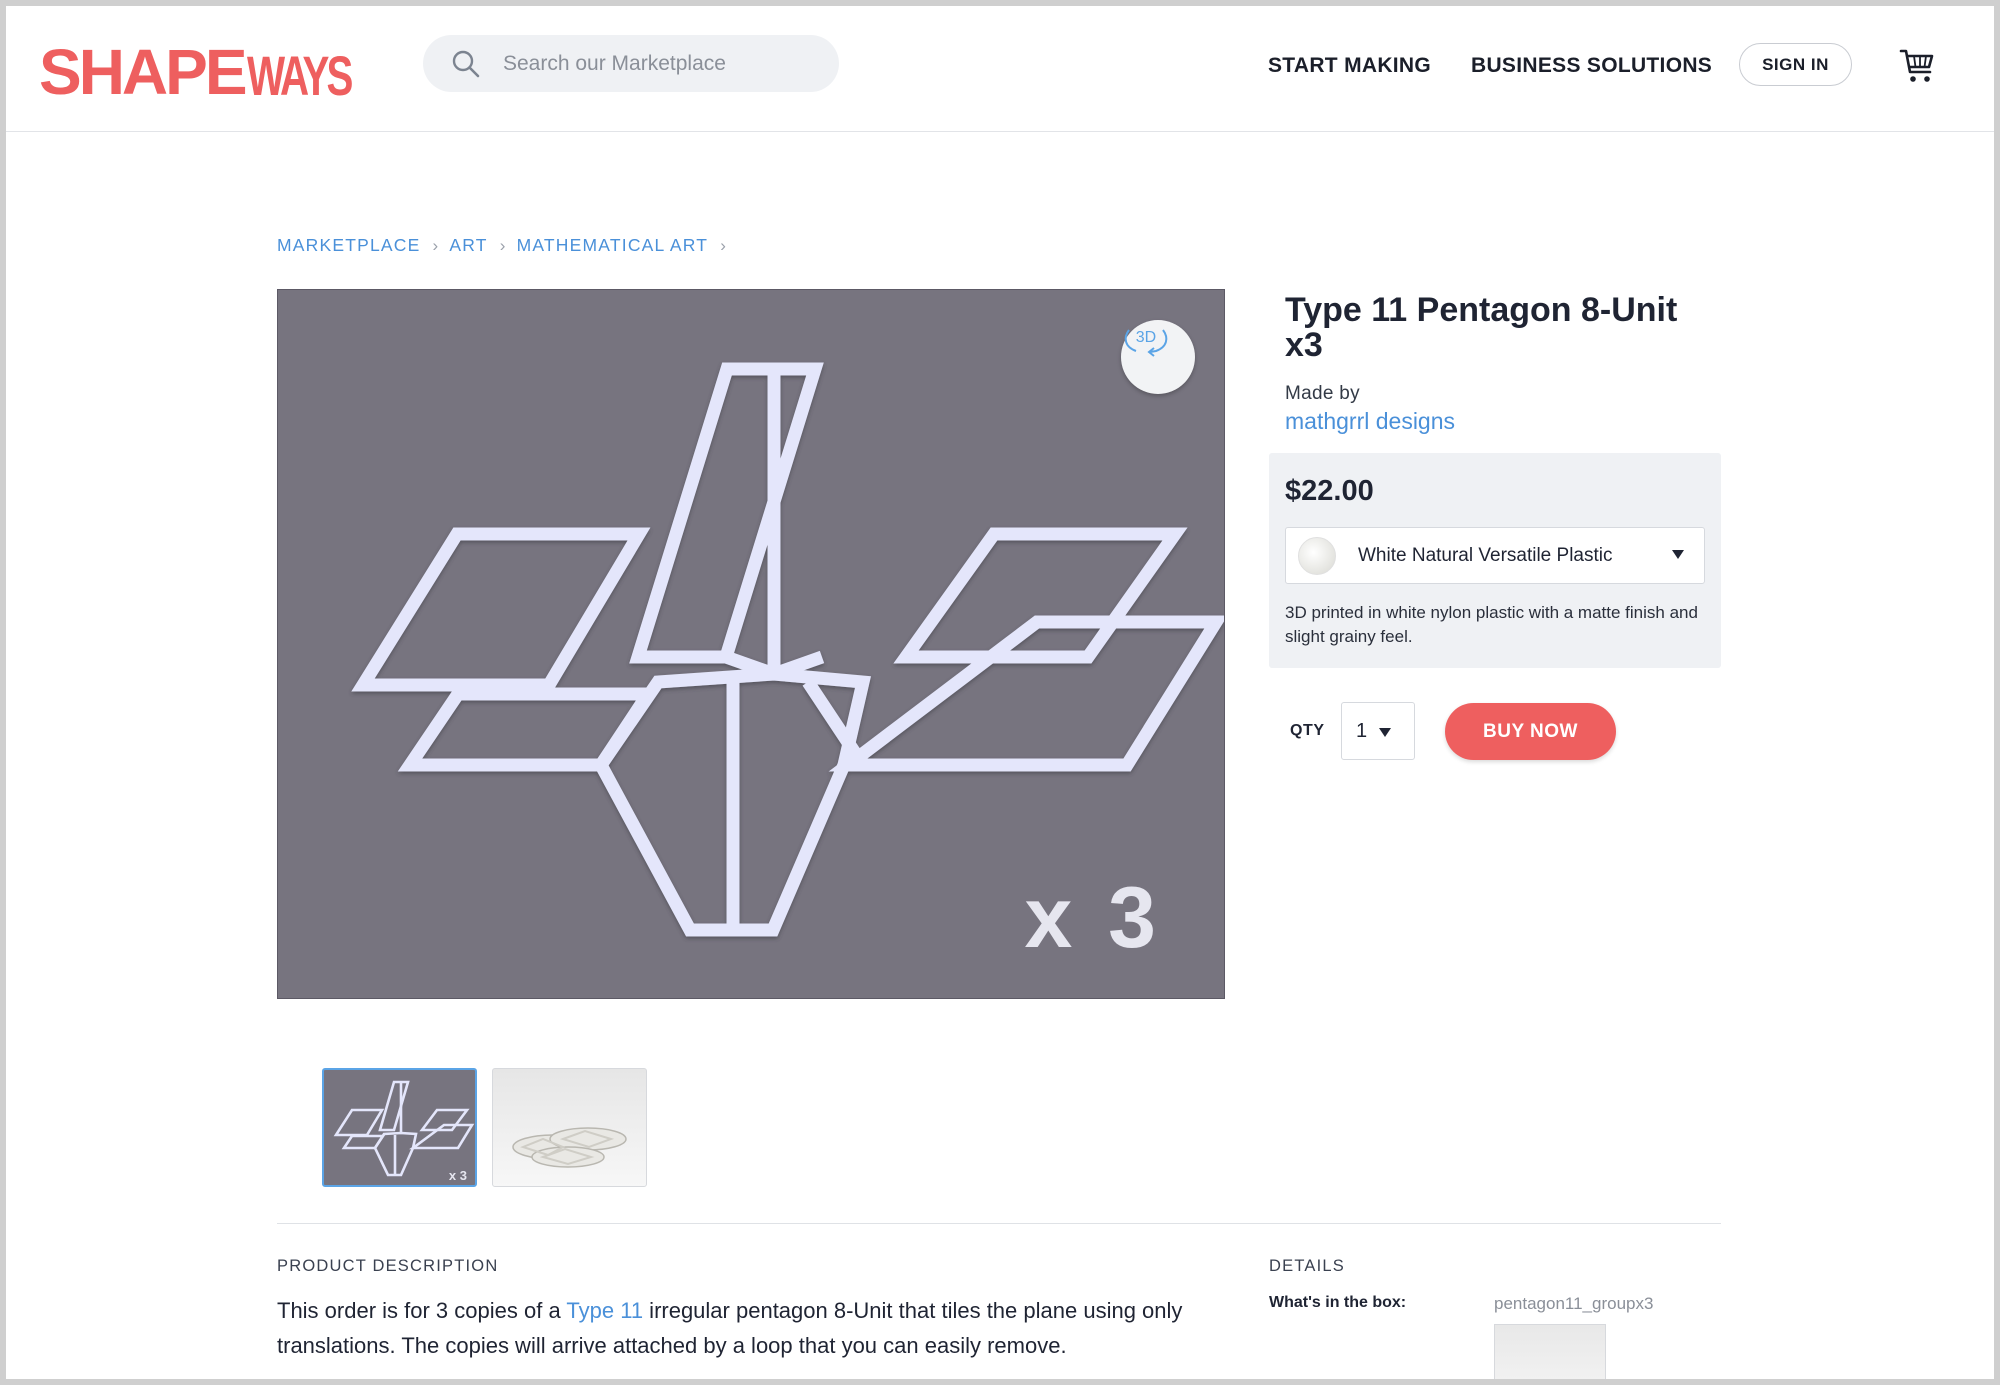 The height and width of the screenshot is (1385, 2000). Describe the element at coordinates (999, 1223) in the screenshot. I see `section-divider` at that location.